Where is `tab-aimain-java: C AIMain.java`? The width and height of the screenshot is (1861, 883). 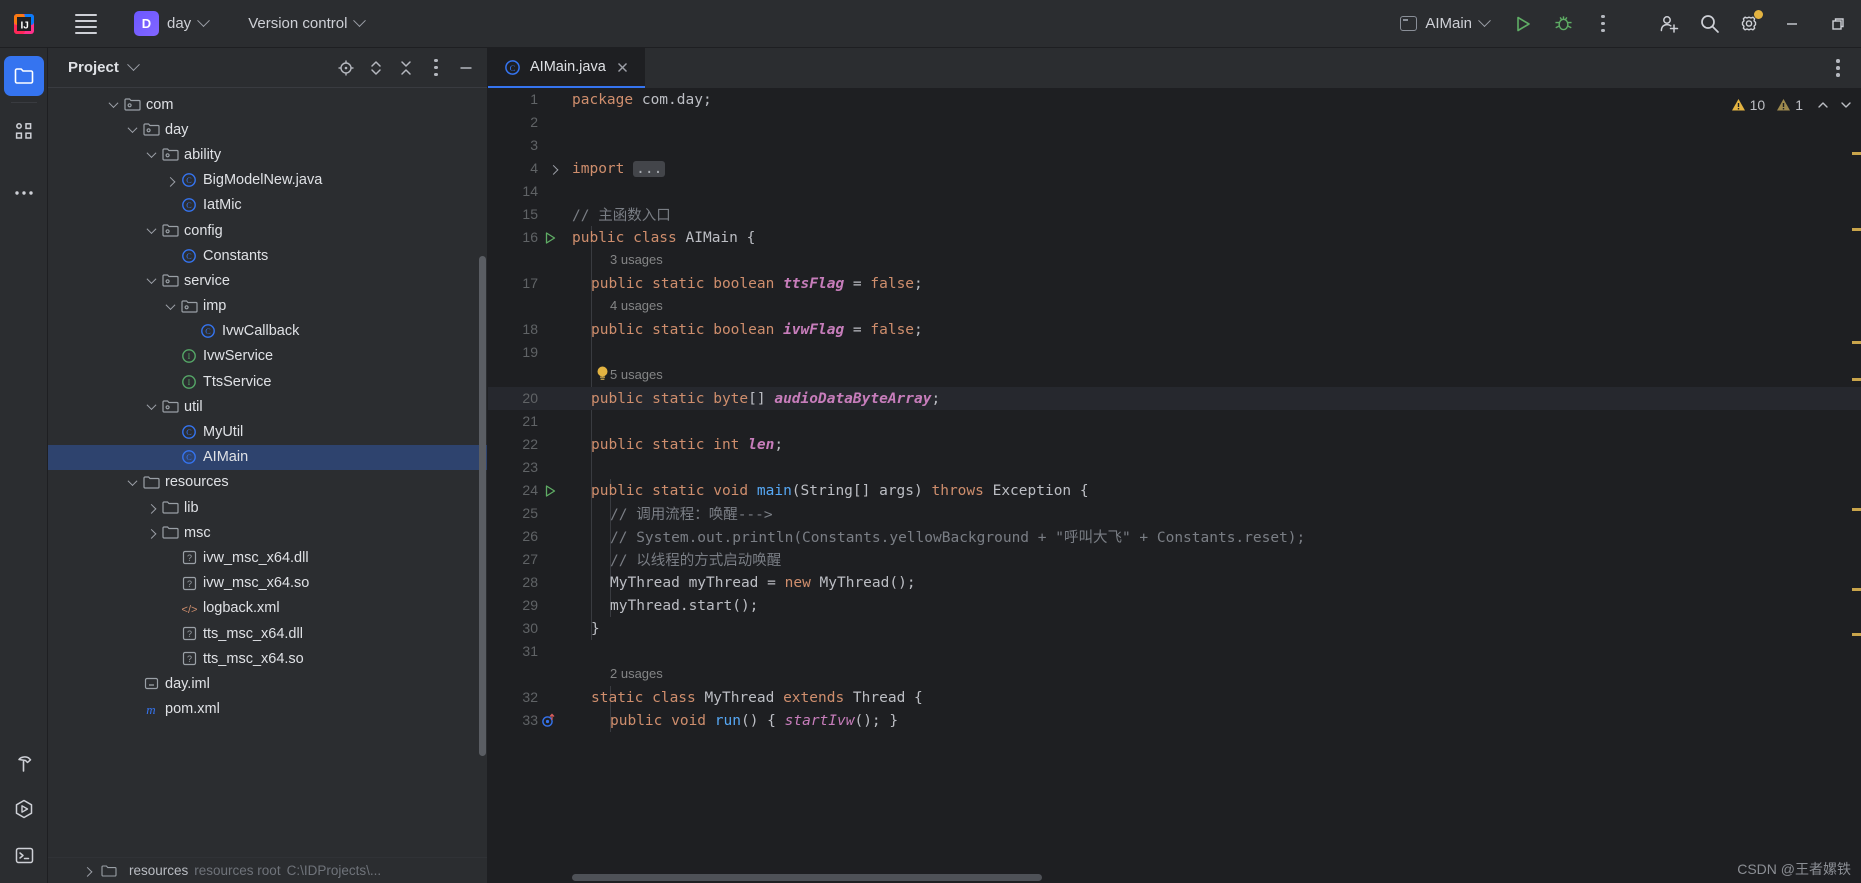
tab-aimain-java: C AIMain.java is located at coordinates (566, 68).